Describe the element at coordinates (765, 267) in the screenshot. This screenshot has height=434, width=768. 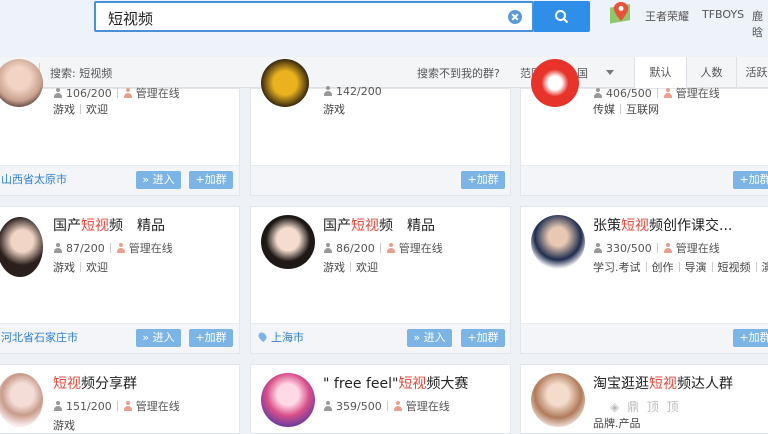
I see `tag: 演` at that location.